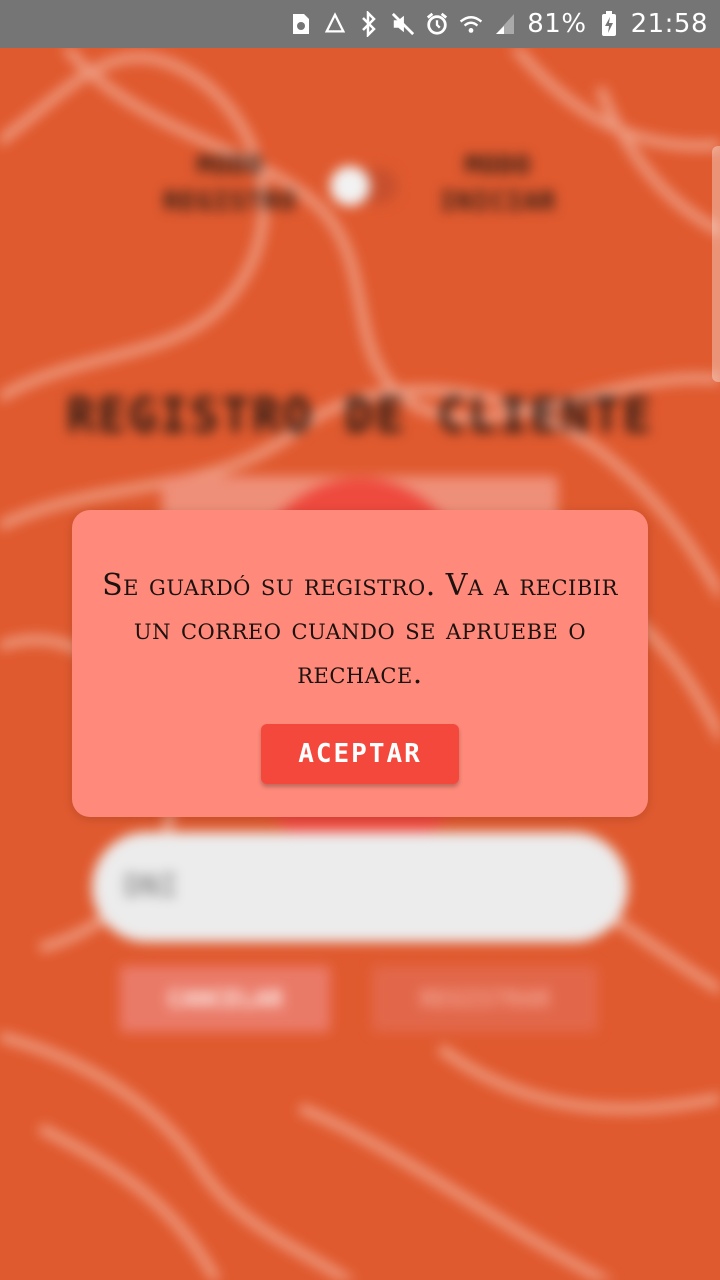 This screenshot has width=720, height=1280. Describe the element at coordinates (485, 999) in the screenshot. I see `register-button: REGISTRAR` at that location.